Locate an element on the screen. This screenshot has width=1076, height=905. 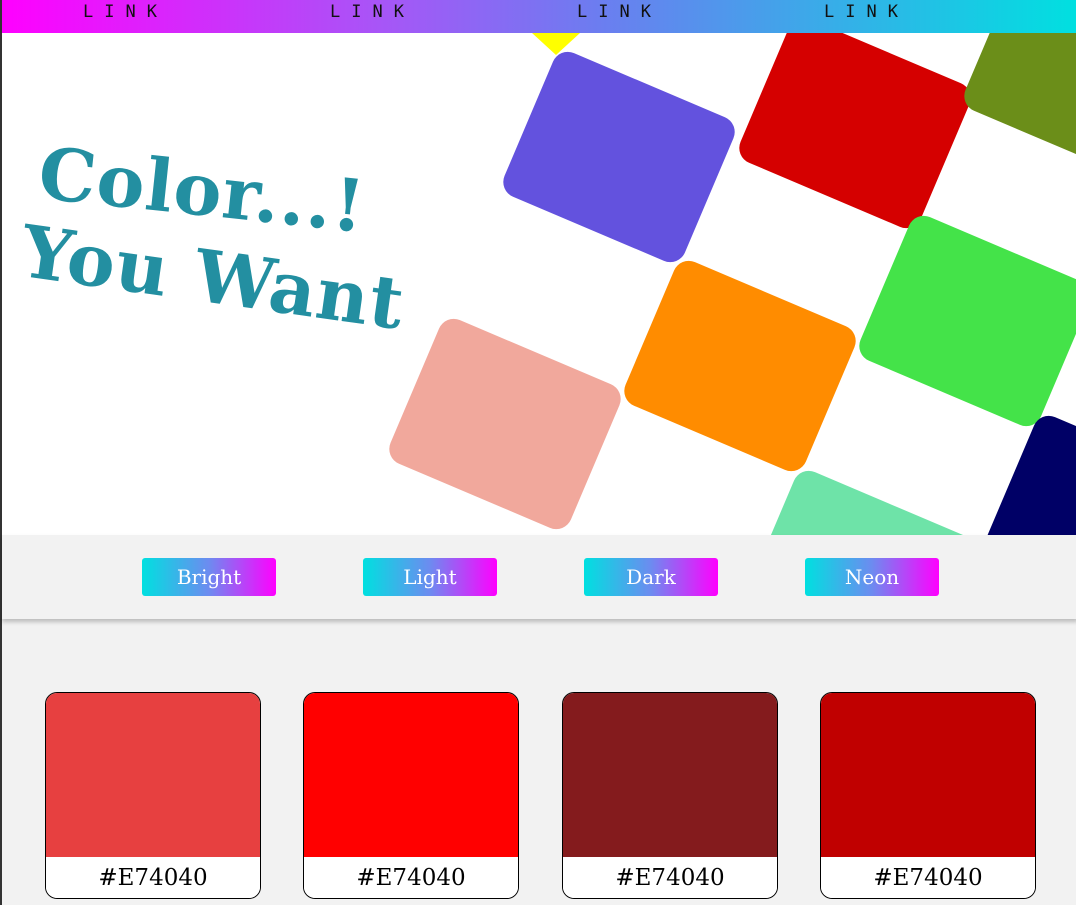
filter-bar: Bright Light Dark Neon is located at coordinates (539, 577).